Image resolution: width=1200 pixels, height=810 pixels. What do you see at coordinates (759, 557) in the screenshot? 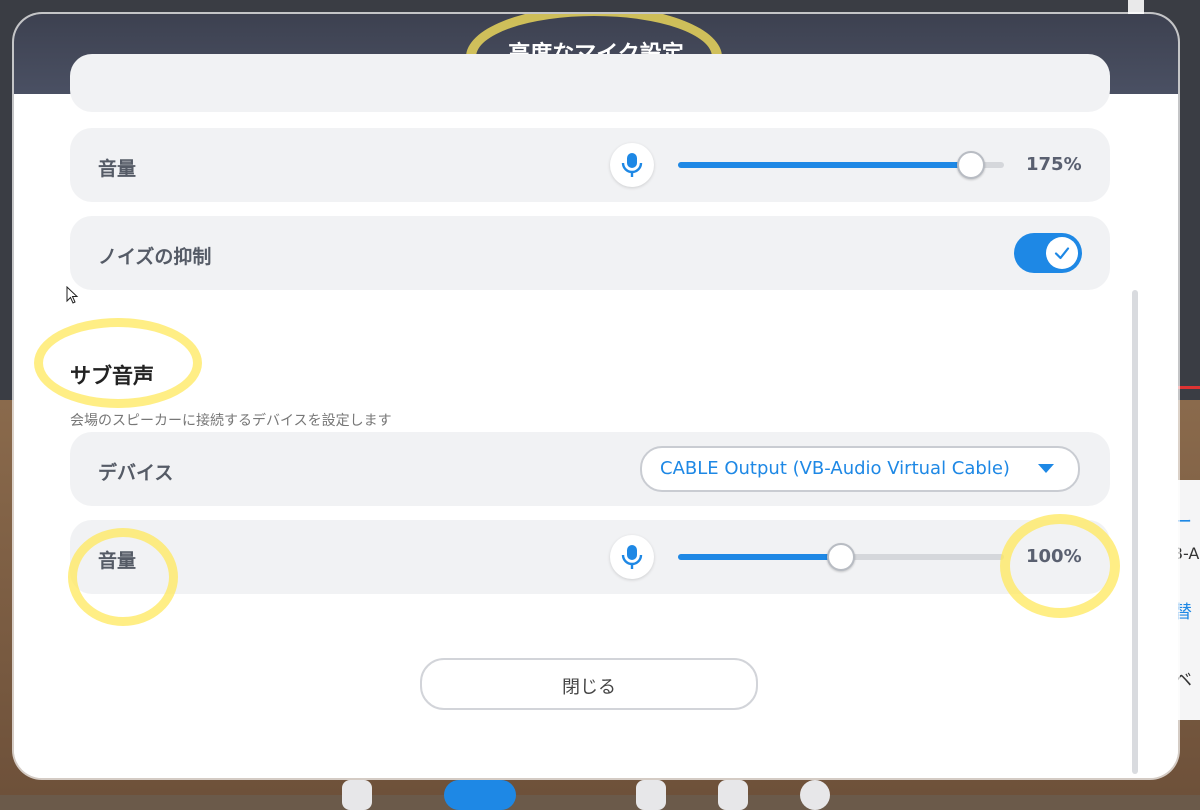
I see `sub-volume-slider-fill` at bounding box center [759, 557].